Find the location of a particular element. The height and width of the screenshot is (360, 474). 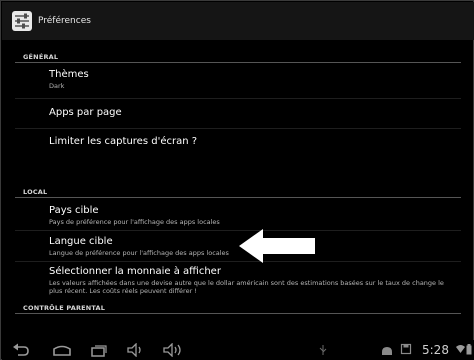

pref-item-limit-screenshots: Limiter les captures d'écran ? is located at coordinates (253, 142).